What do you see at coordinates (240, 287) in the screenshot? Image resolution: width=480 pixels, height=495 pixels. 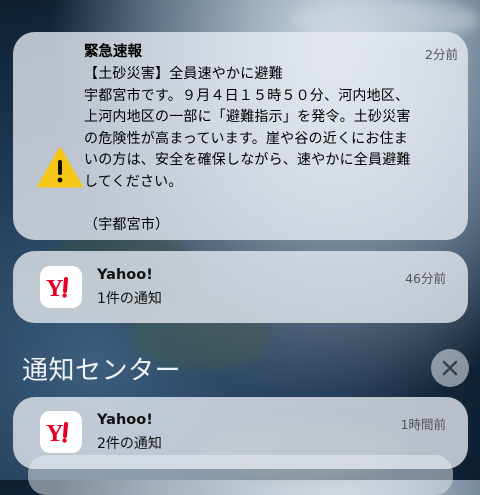 I see `notification-yahoo: Y Yahoo! 1件の通知 46分前` at bounding box center [240, 287].